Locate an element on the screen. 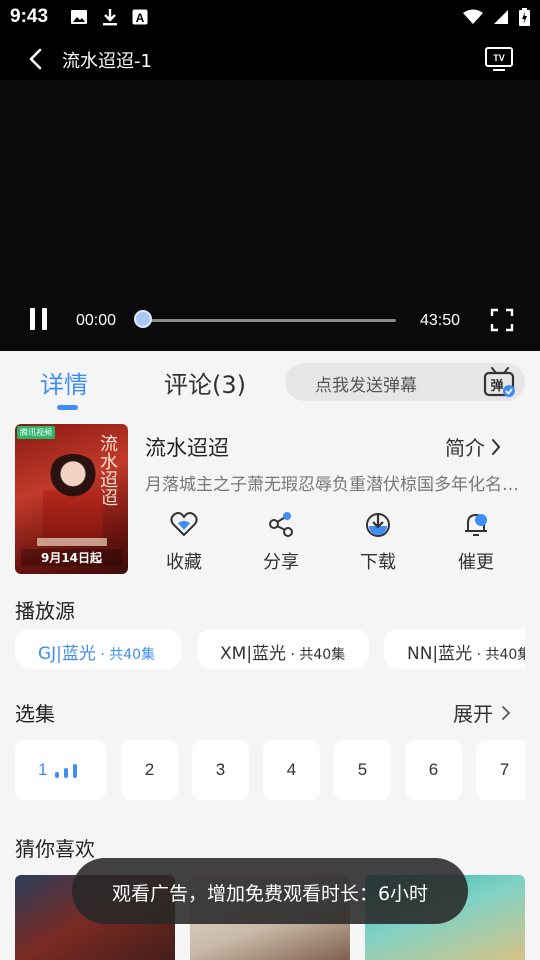 The height and width of the screenshot is (960, 540). episode-number: 7 is located at coordinates (504, 769).